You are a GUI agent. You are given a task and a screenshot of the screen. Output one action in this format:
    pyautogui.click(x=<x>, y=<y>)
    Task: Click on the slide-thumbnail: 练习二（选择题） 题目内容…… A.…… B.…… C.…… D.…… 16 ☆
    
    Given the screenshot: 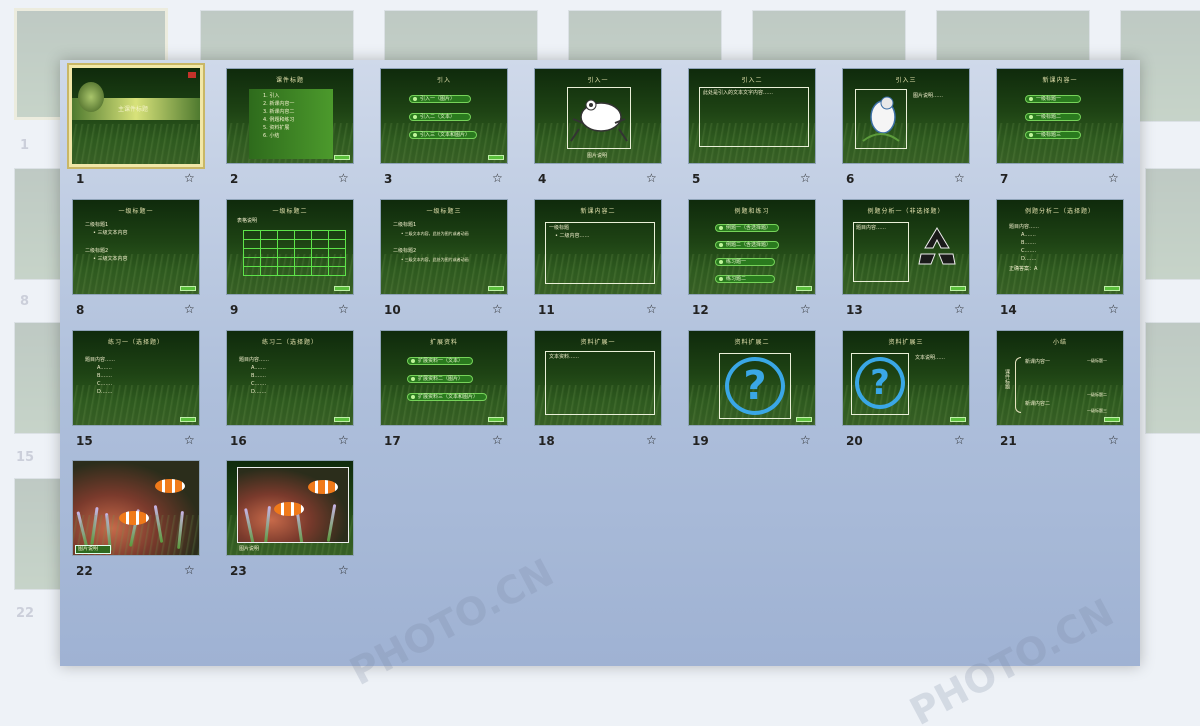 What is the action you would take?
    pyautogui.click(x=291, y=392)
    